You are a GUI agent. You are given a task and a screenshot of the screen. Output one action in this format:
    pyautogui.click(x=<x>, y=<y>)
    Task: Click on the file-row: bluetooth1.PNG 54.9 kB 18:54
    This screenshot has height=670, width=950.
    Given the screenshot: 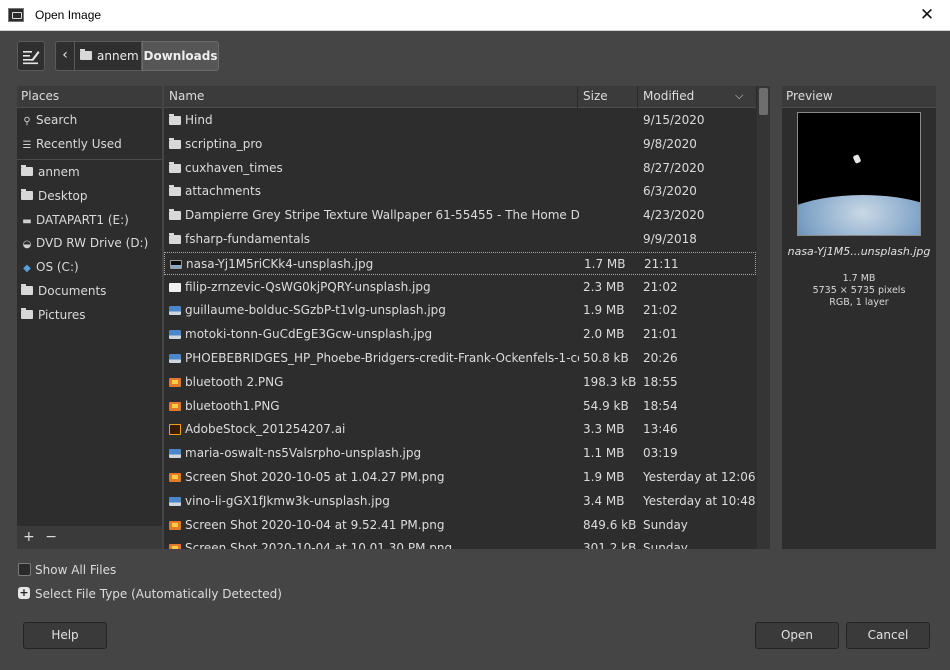 What is the action you would take?
    pyautogui.click(x=460, y=406)
    